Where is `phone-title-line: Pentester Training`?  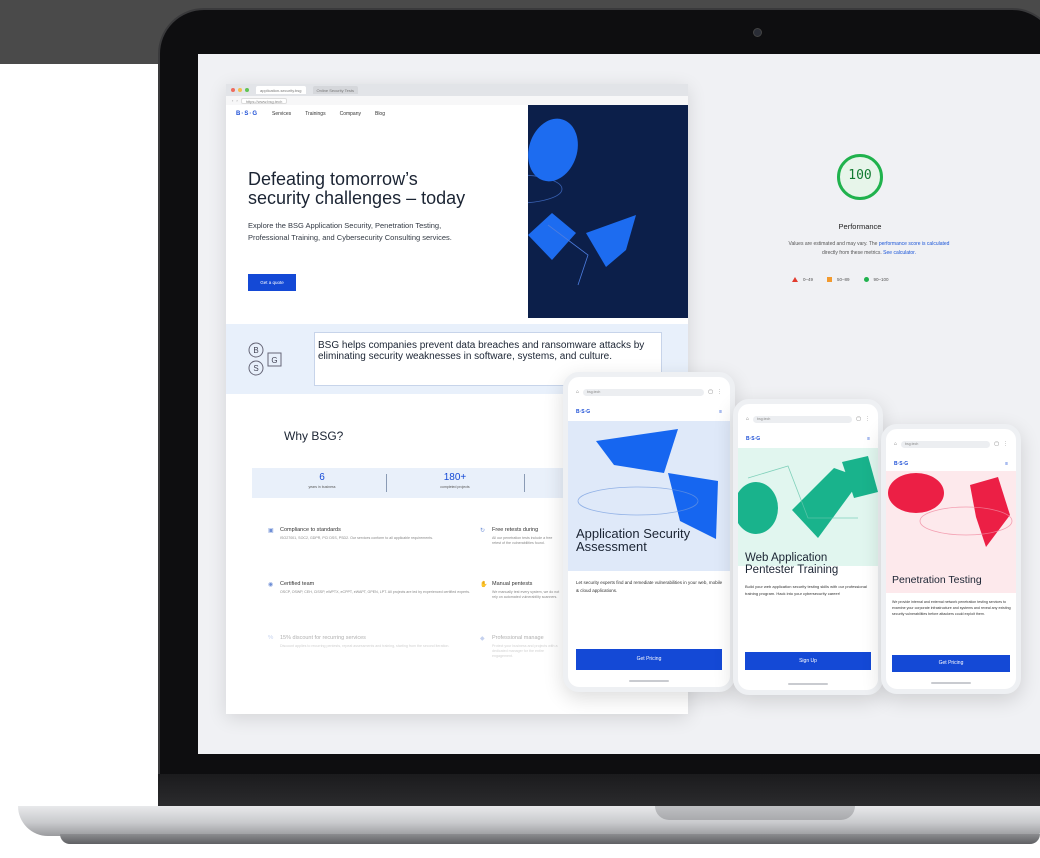
phone-title-line: Pentester Training is located at coordinates (792, 570).